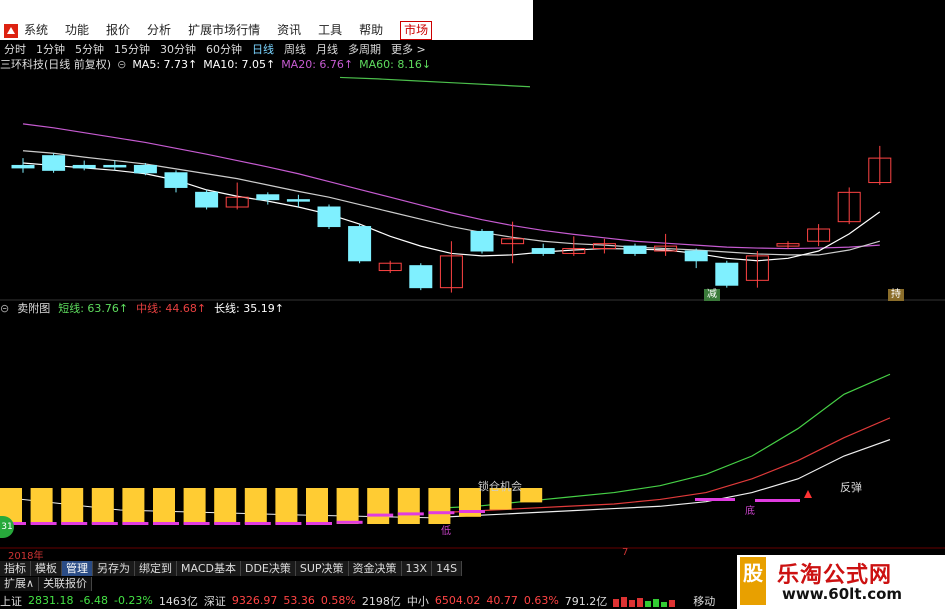 Image resolution: width=945 pixels, height=609 pixels. Describe the element at coordinates (93, 600) in the screenshot. I see `sh-index-change: -6.48` at that location.